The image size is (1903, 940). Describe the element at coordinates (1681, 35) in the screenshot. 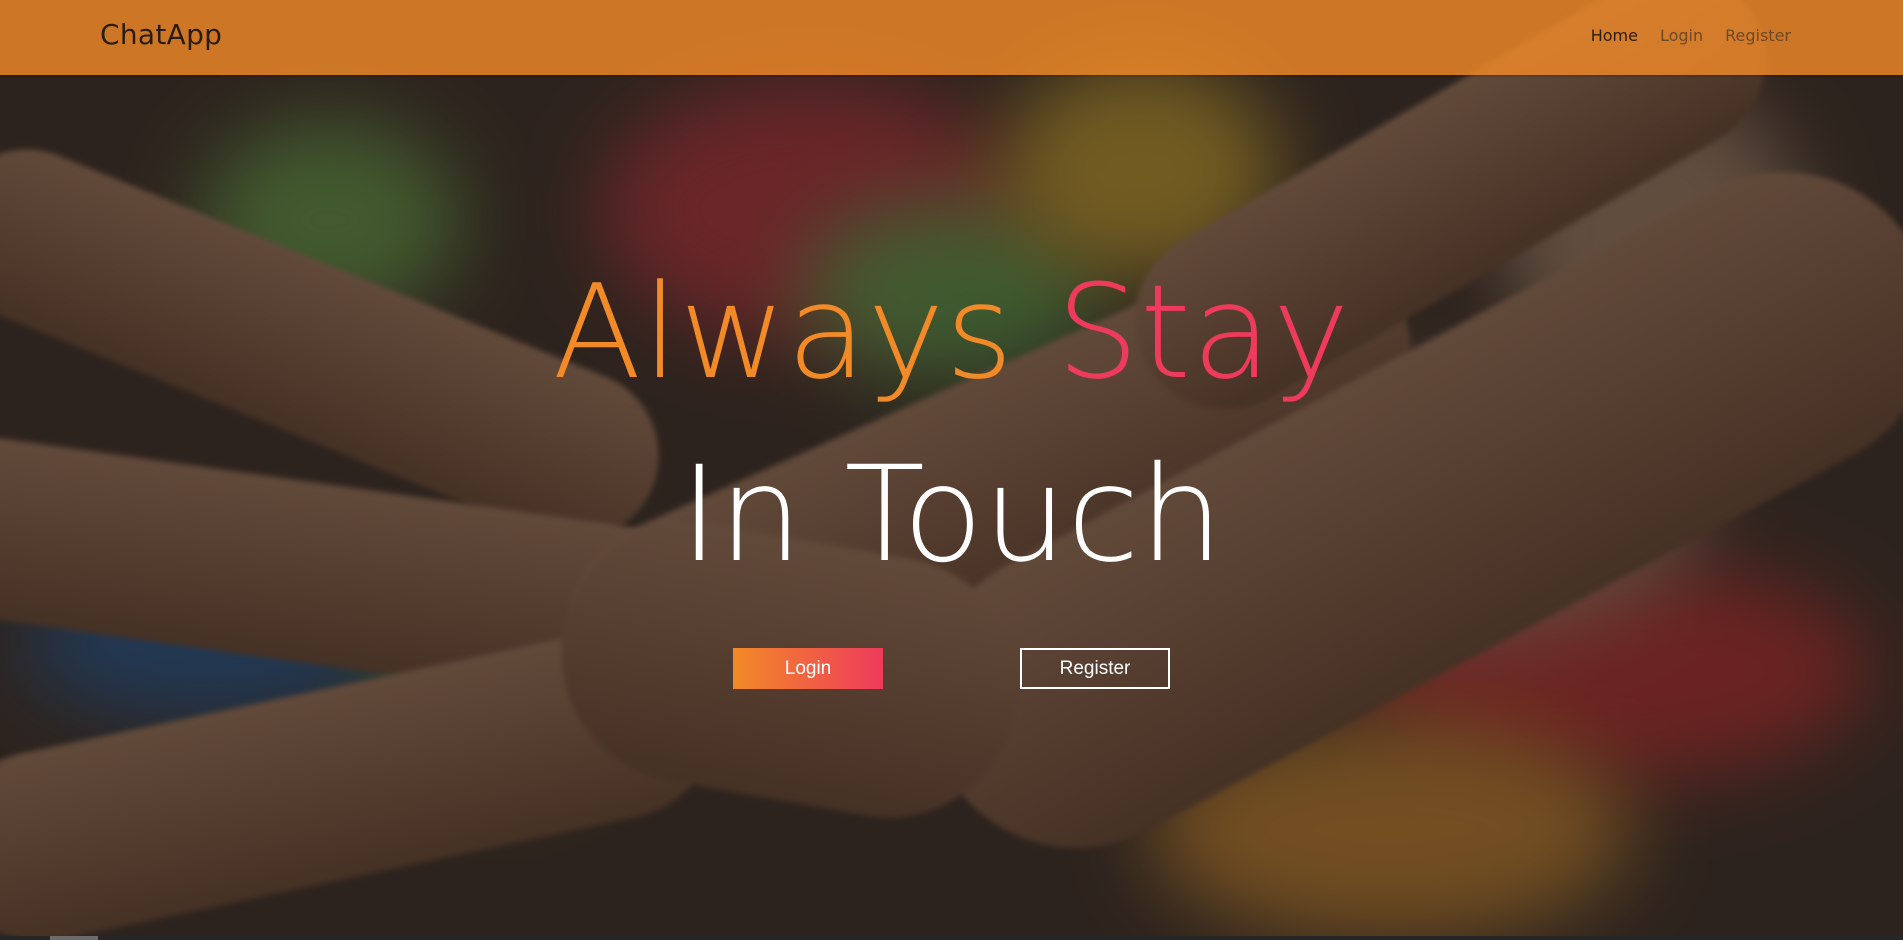

I see `nav-link-login: Login` at that location.